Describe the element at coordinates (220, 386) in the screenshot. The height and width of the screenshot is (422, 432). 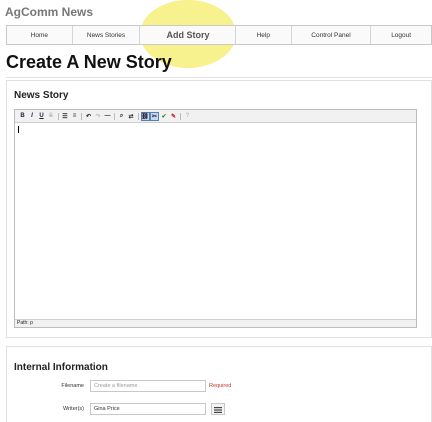
I see `required-note: Required` at that location.